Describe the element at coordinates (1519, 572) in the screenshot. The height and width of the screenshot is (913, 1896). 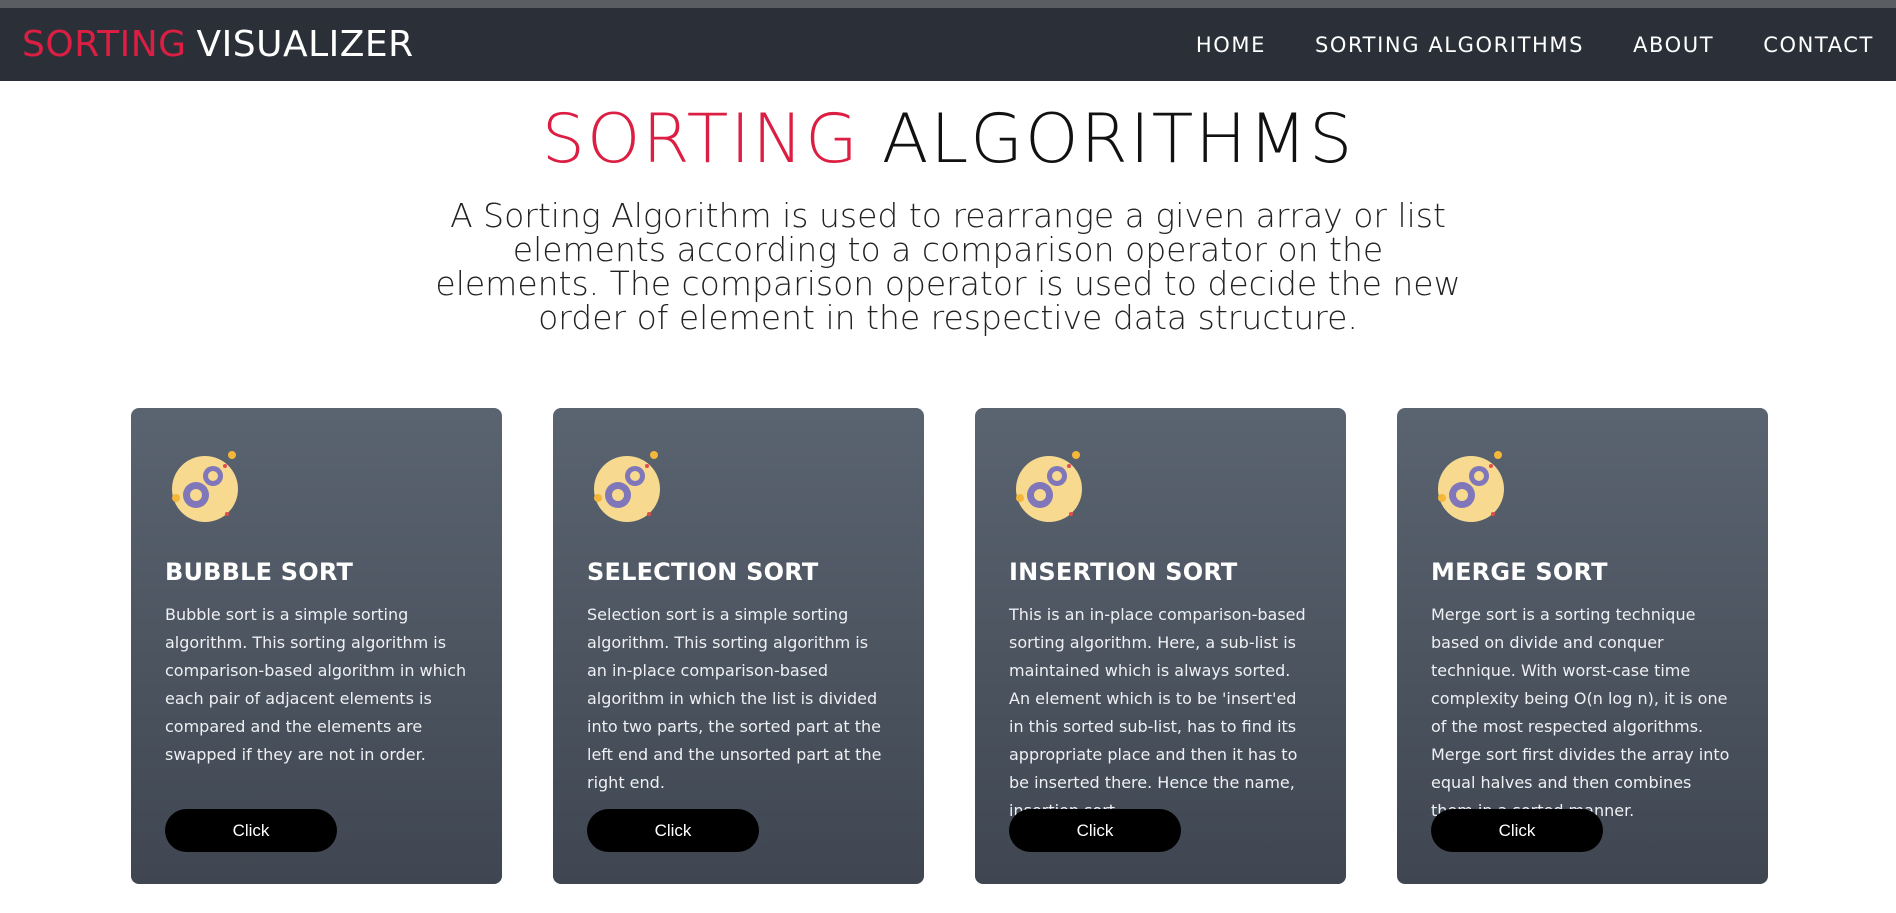
I see `card-title: MERGE SORT` at that location.